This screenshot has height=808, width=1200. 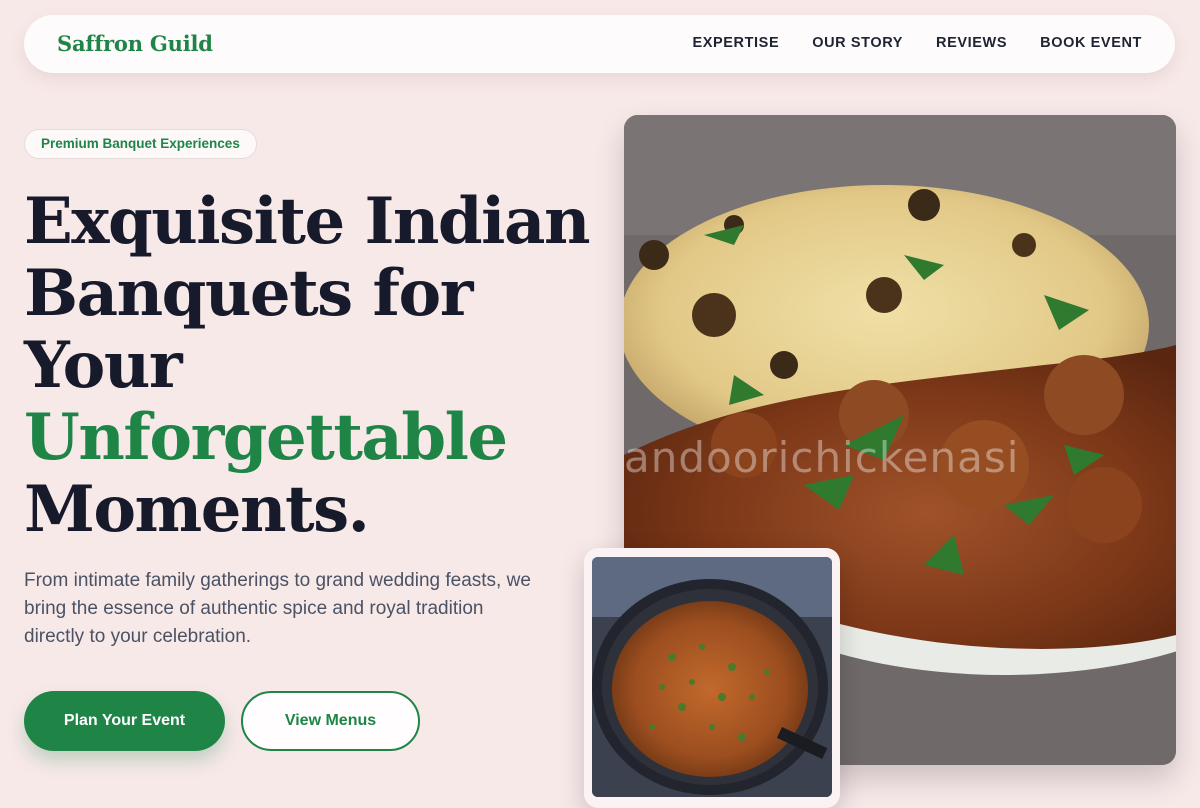 What do you see at coordinates (197, 509) in the screenshot?
I see `headline-line-5: Moments.` at bounding box center [197, 509].